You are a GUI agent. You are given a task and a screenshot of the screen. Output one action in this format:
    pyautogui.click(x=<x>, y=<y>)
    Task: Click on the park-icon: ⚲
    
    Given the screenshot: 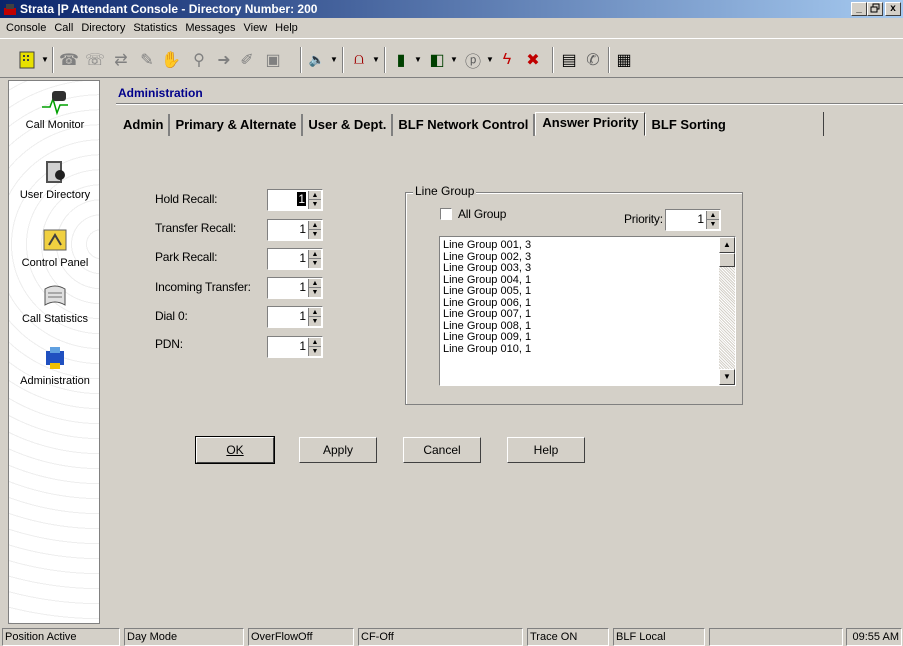 What is the action you would take?
    pyautogui.click(x=199, y=60)
    